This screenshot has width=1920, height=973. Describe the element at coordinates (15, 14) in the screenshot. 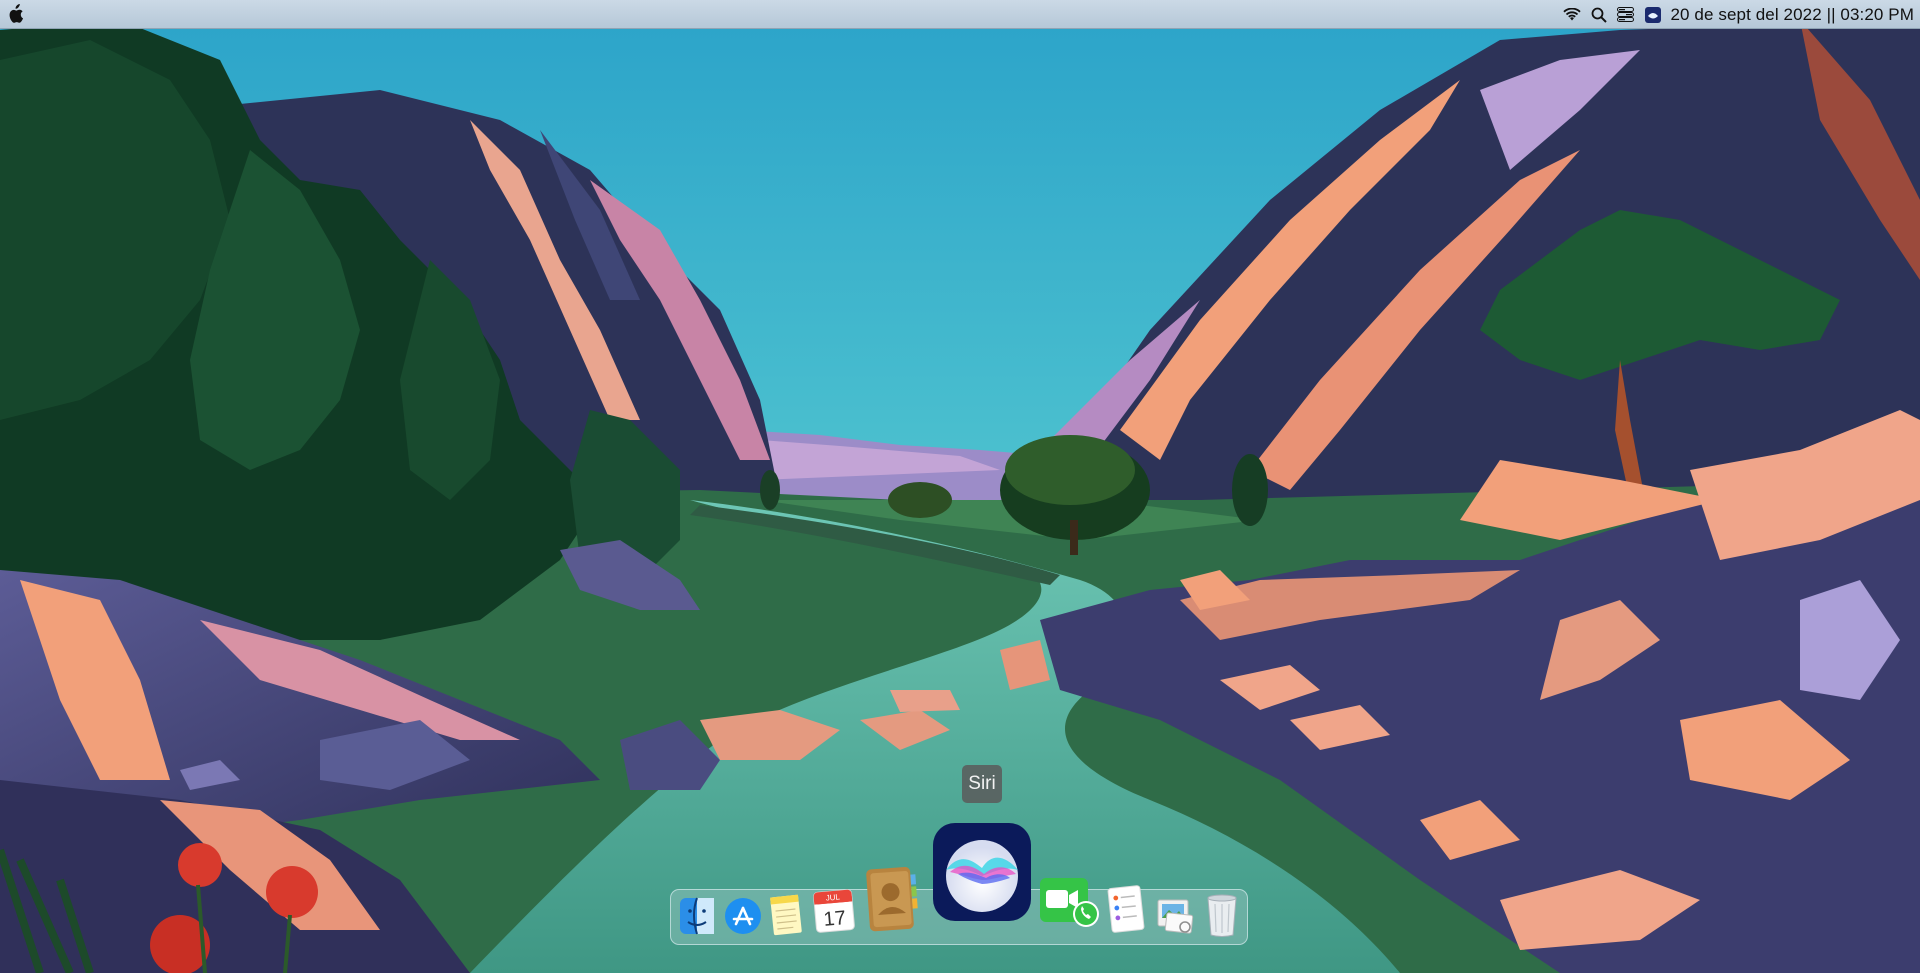

I see `apple-logo-icon` at that location.